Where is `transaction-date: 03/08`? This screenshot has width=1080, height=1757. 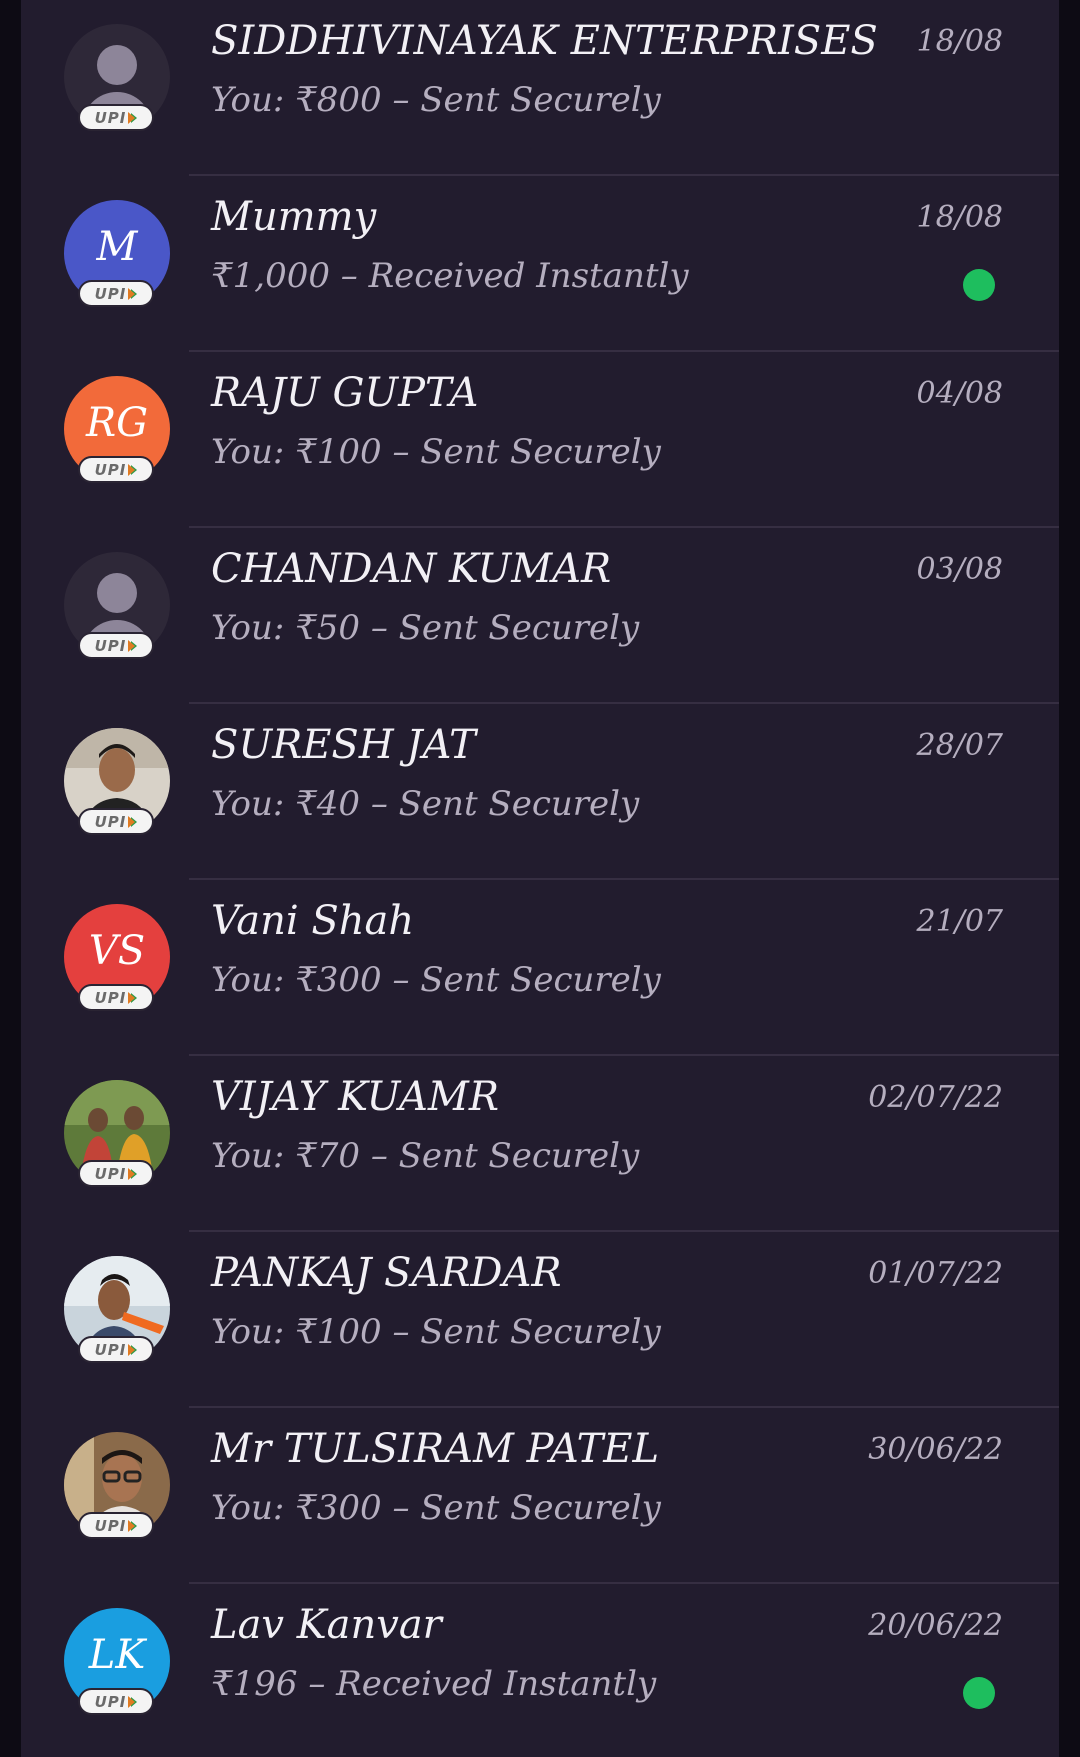
transaction-date: 03/08 is located at coordinates (959, 569).